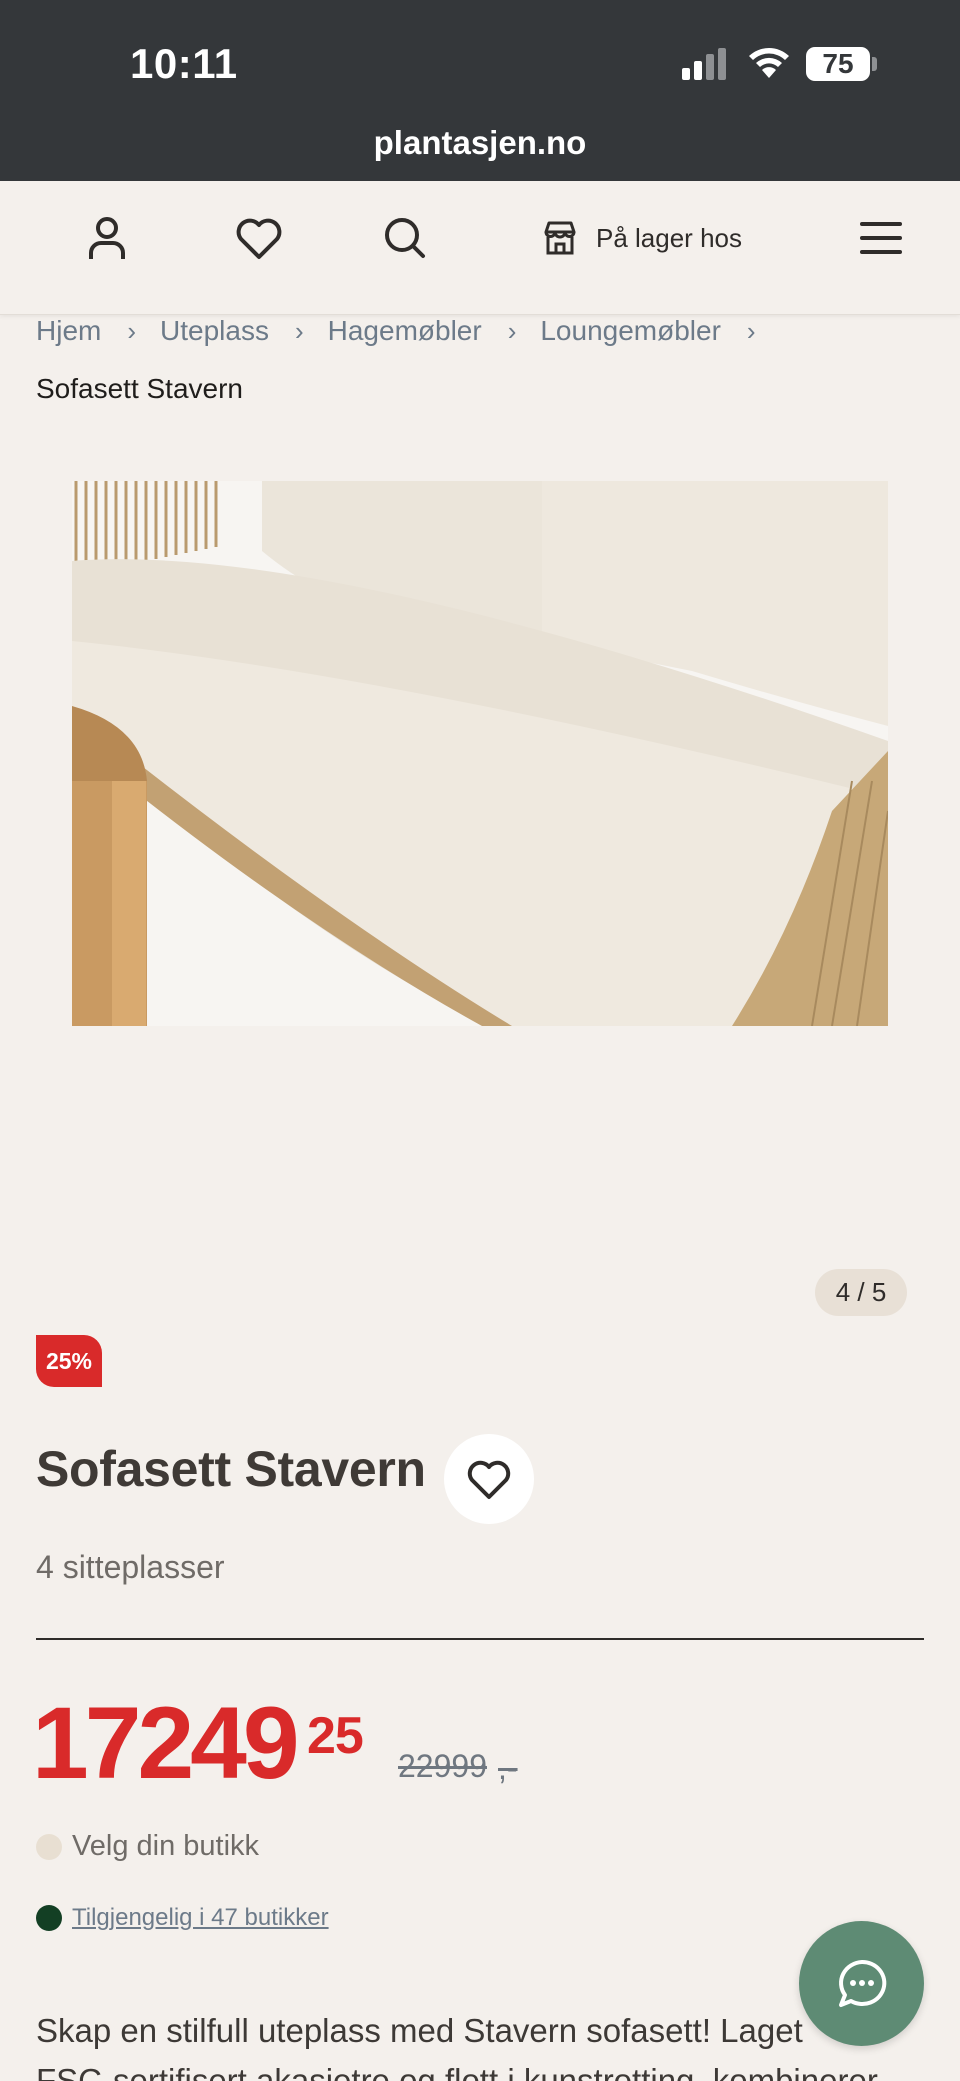  I want to click on discount-badge: 25%, so click(69, 1361).